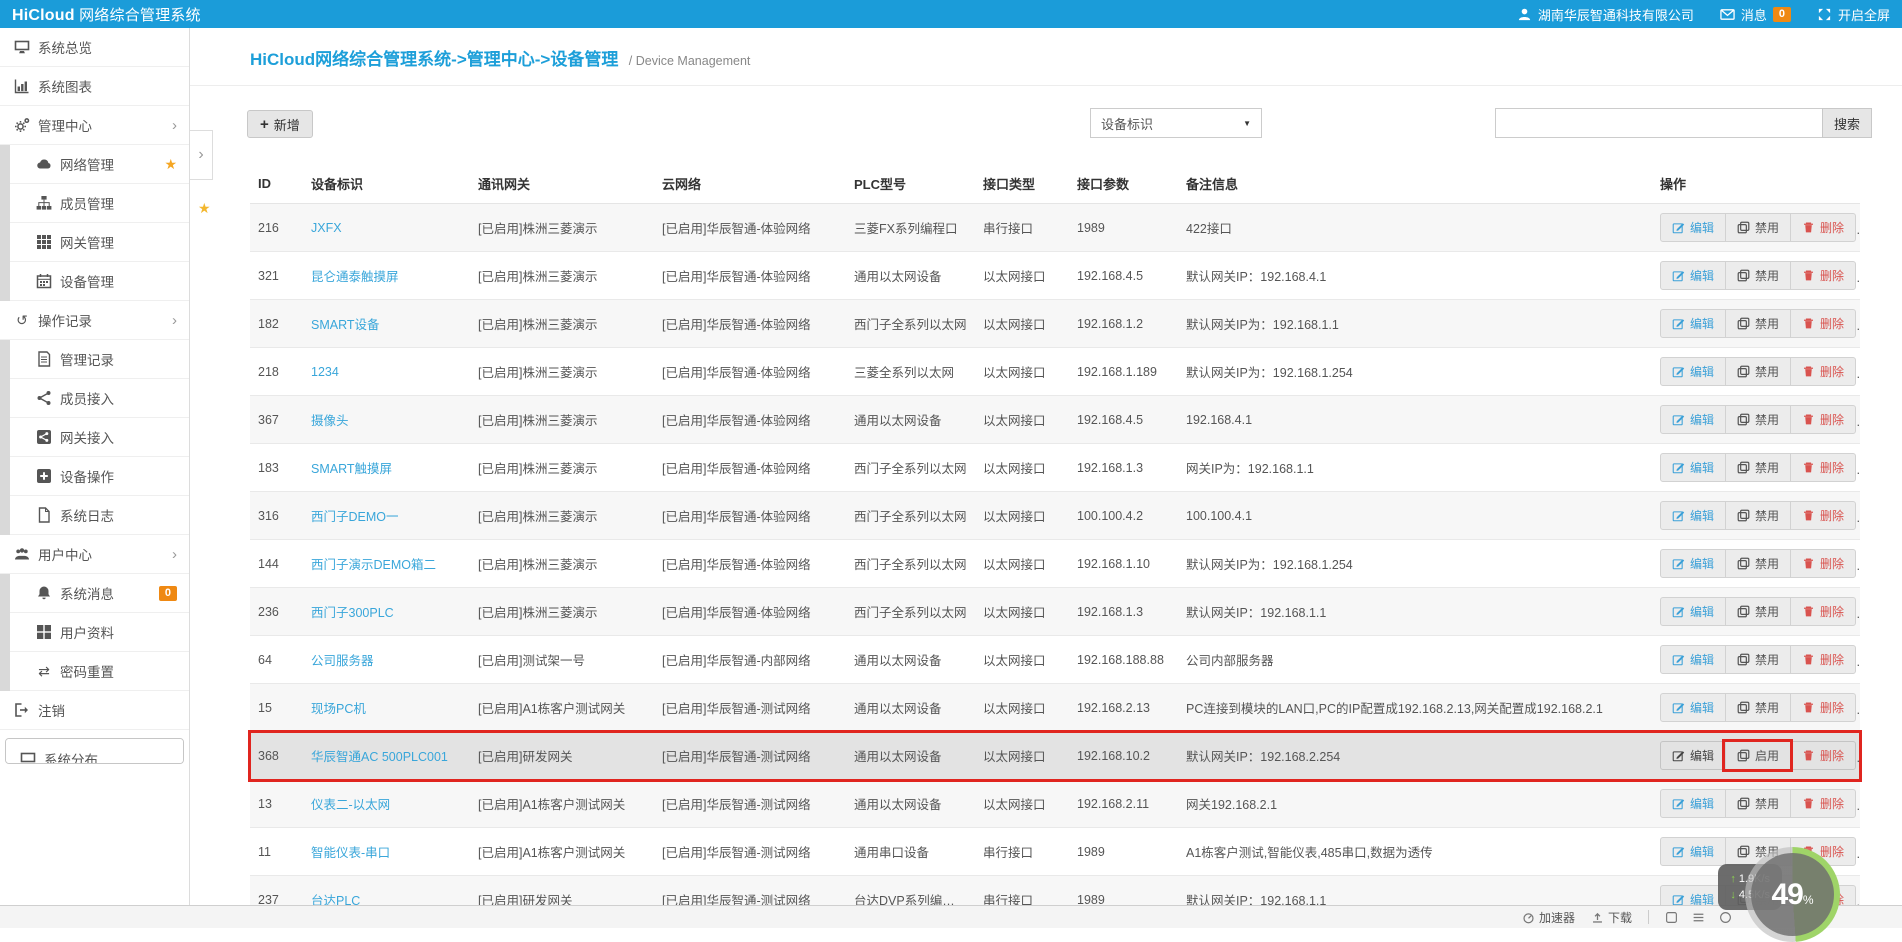 The height and width of the screenshot is (942, 1902). I want to click on search-button: 搜索, so click(1846, 123).